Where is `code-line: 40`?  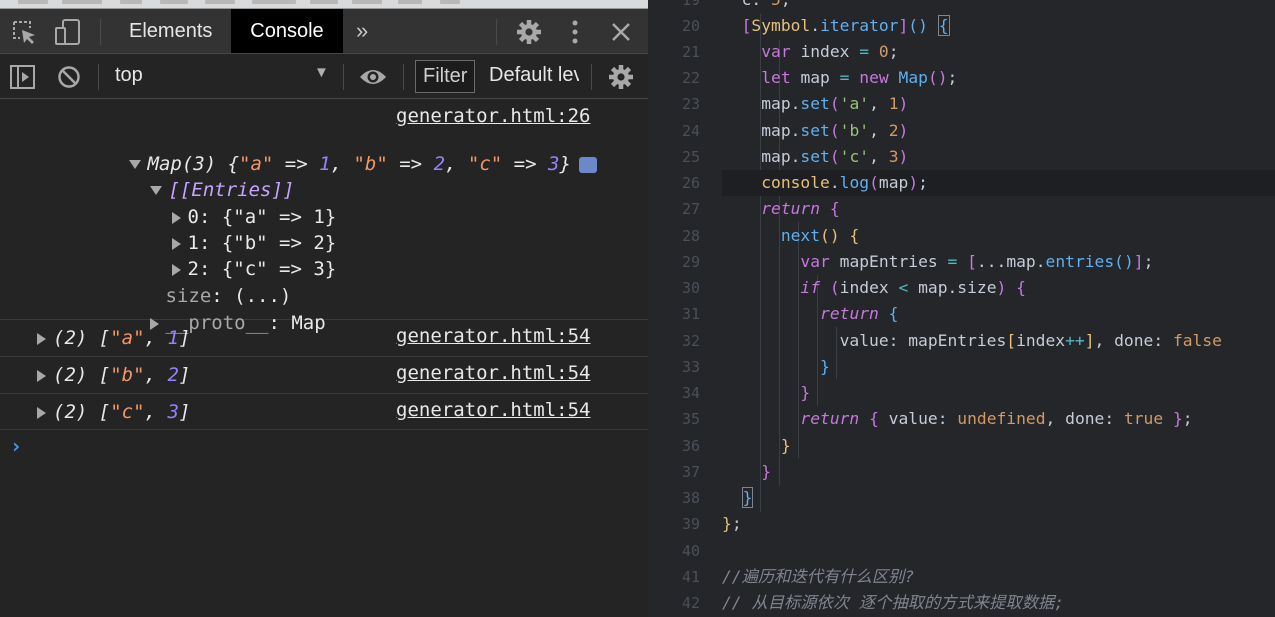
code-line: 40 is located at coordinates (690, 551).